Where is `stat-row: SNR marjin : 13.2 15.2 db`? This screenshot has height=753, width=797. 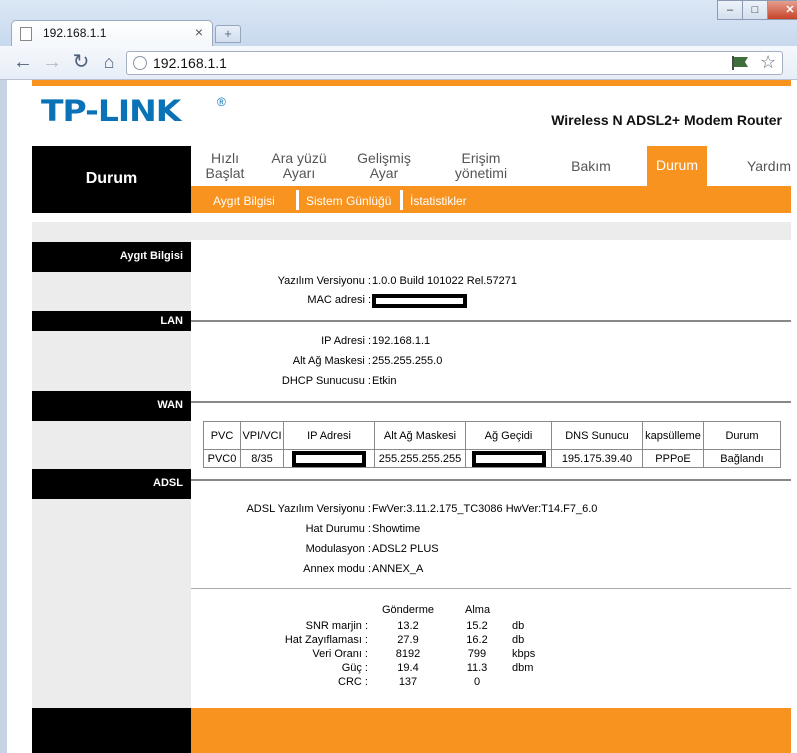 stat-row: SNR marjin : 13.2 15.2 db is located at coordinates (491, 627).